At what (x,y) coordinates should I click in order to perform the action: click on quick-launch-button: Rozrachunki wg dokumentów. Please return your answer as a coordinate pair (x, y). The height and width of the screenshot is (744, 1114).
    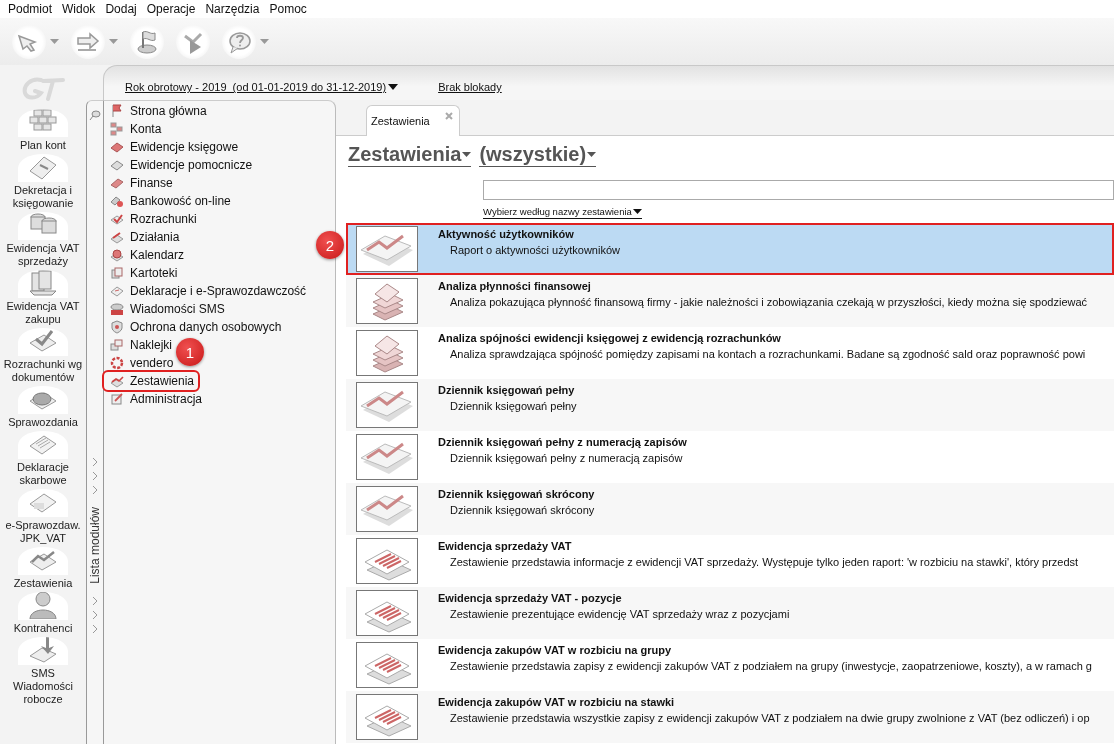
    Looking at the image, I should click on (43, 356).